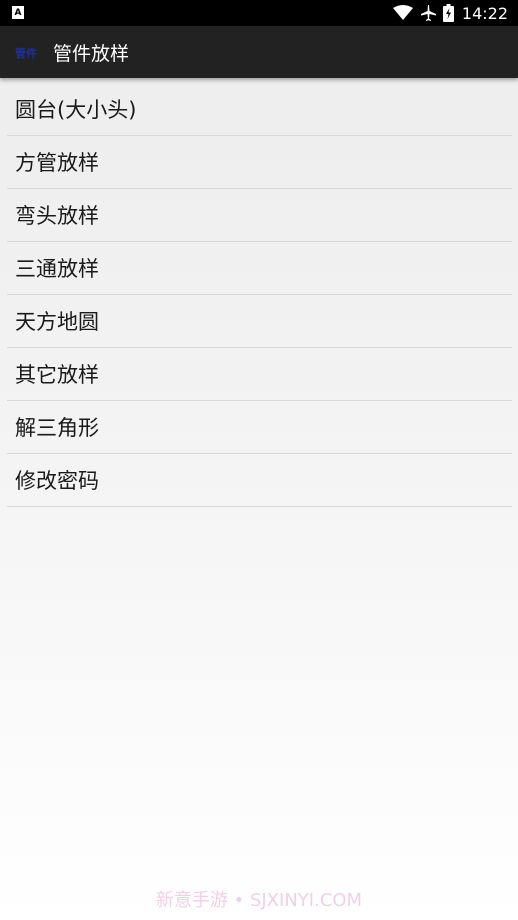  I want to click on menu-item-square-pipe: 方管放样, so click(259, 162).